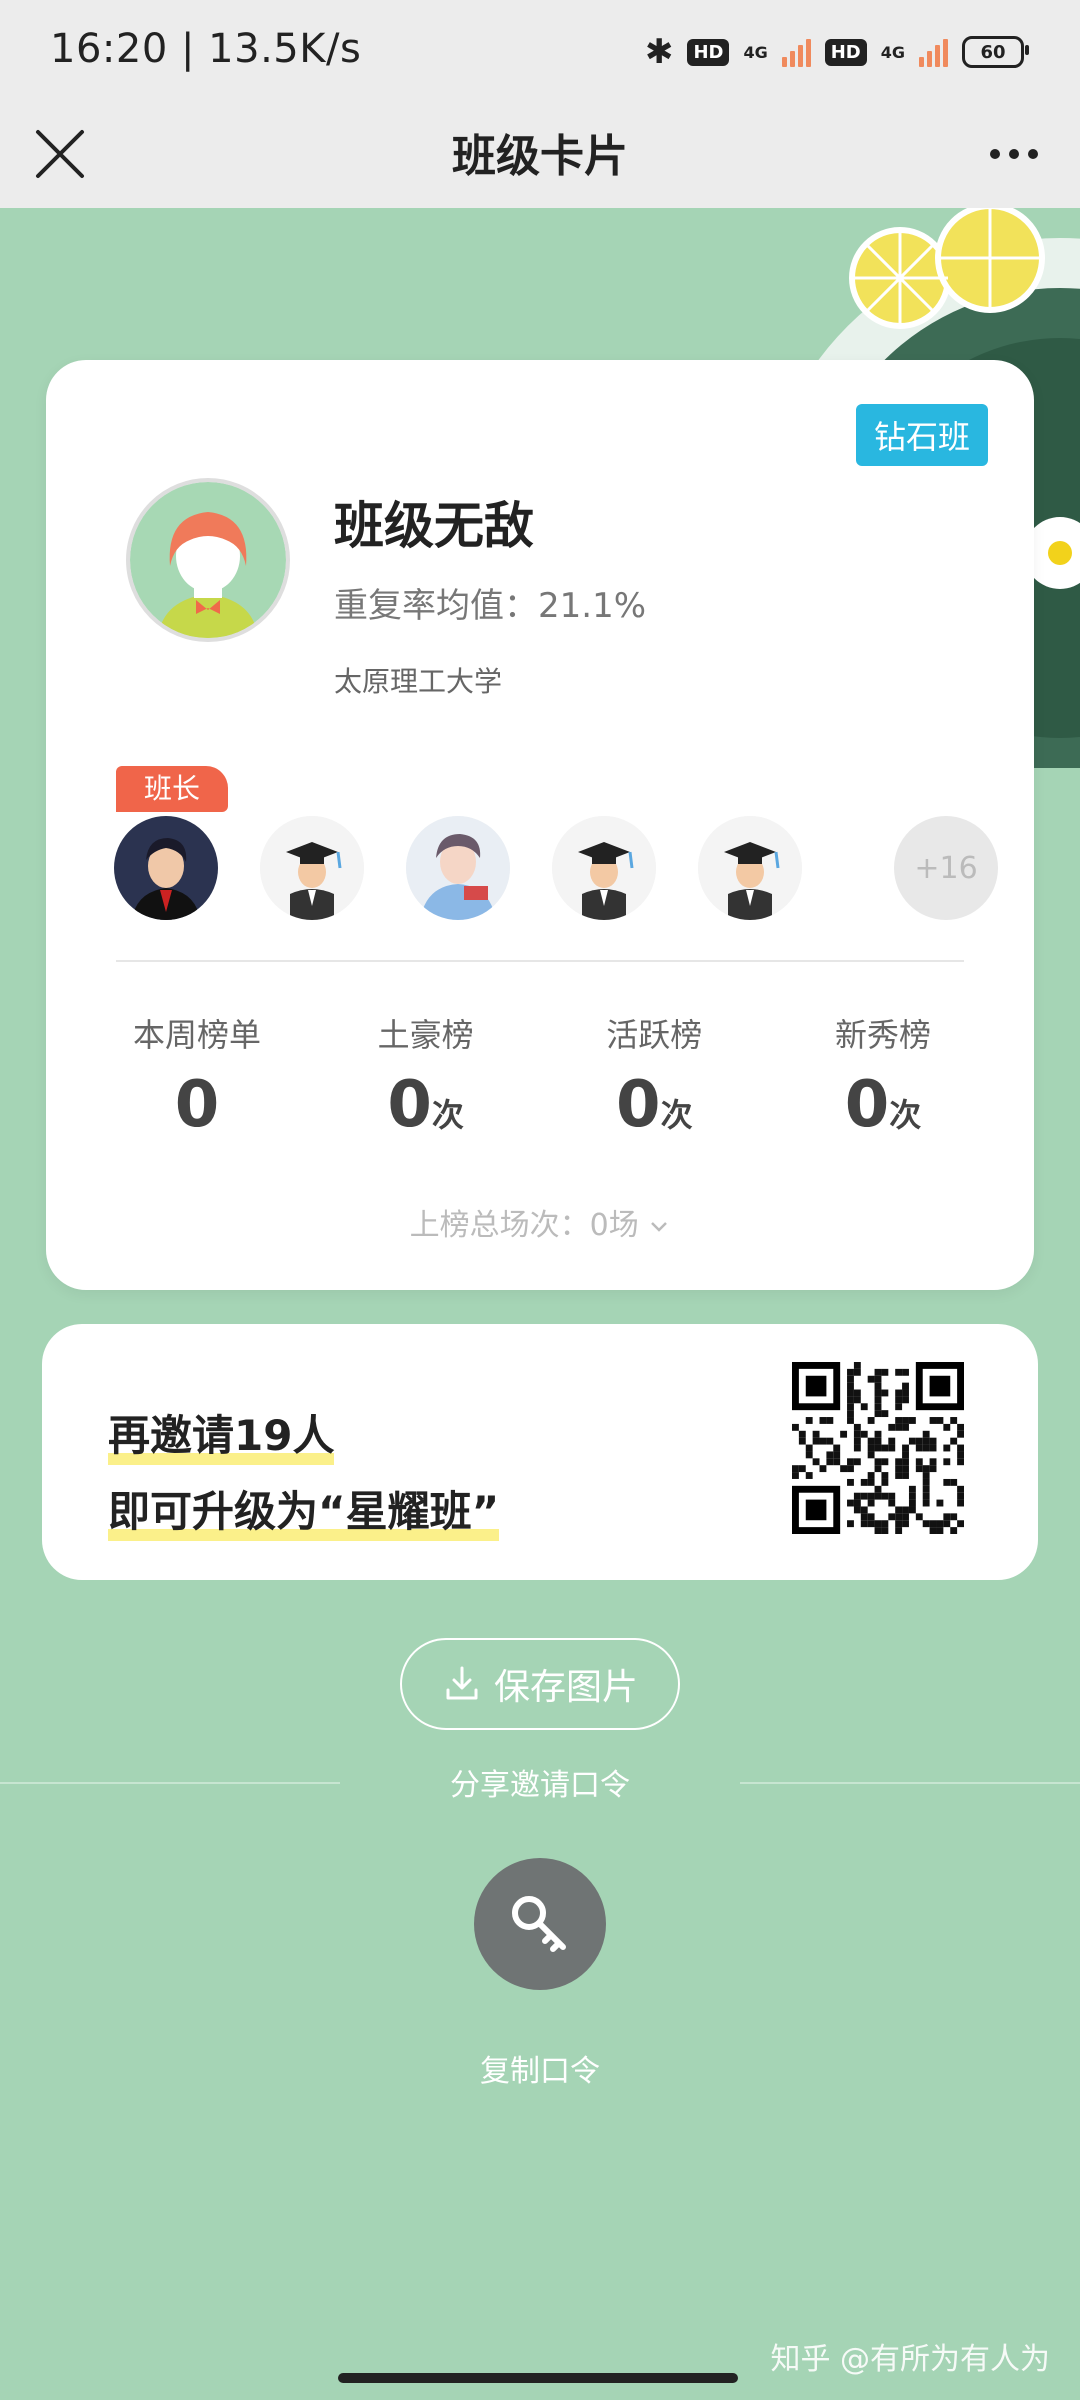  I want to click on tier-badge: 钻石班, so click(921, 435).